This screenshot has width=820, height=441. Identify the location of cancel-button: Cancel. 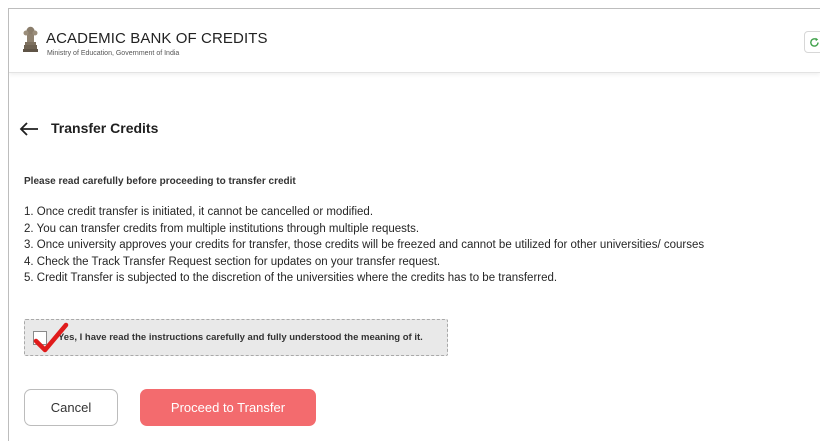
(71, 407).